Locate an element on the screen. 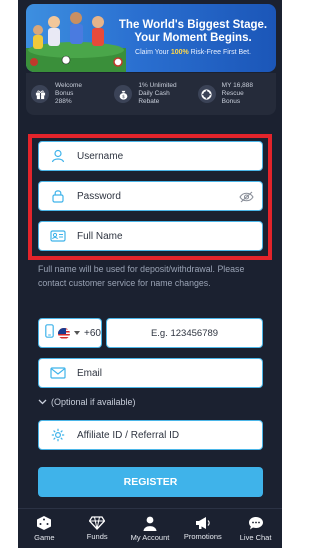 This screenshot has width=320, height=548. promo-rebate-line2: Daily Cash is located at coordinates (154, 93).